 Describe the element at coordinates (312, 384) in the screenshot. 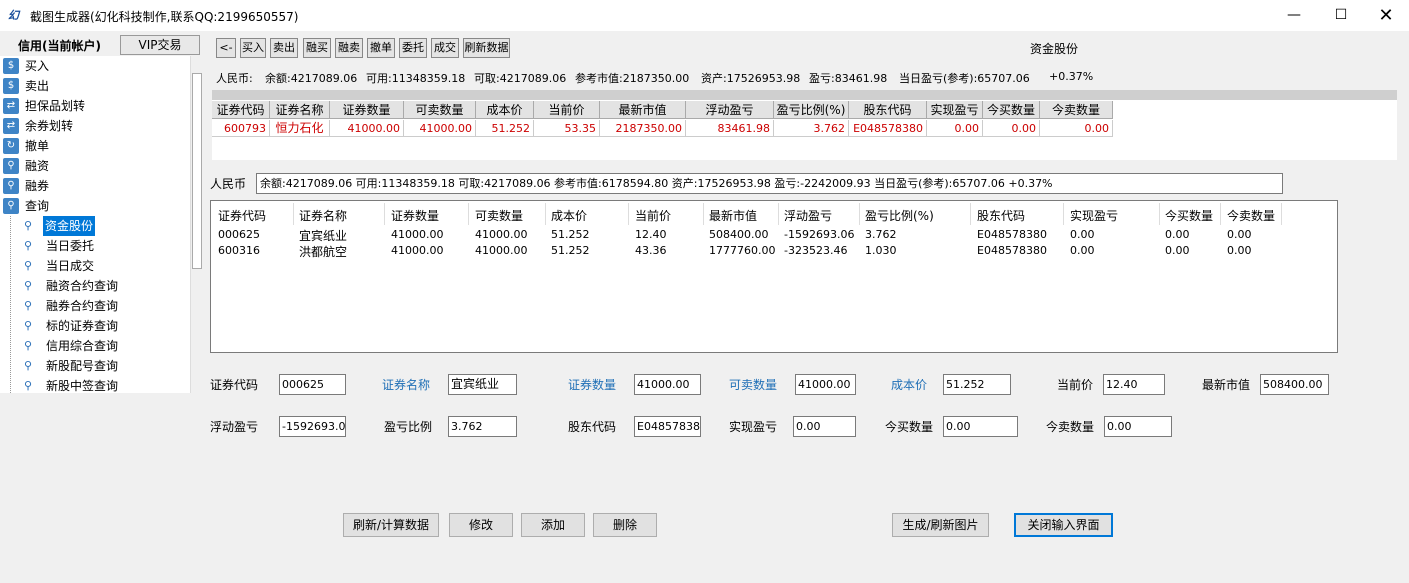

I see `code-input: 000625` at that location.